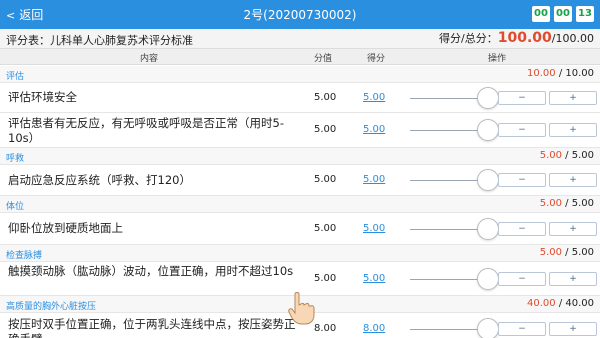  I want to click on timer-minutes: 00, so click(563, 14).